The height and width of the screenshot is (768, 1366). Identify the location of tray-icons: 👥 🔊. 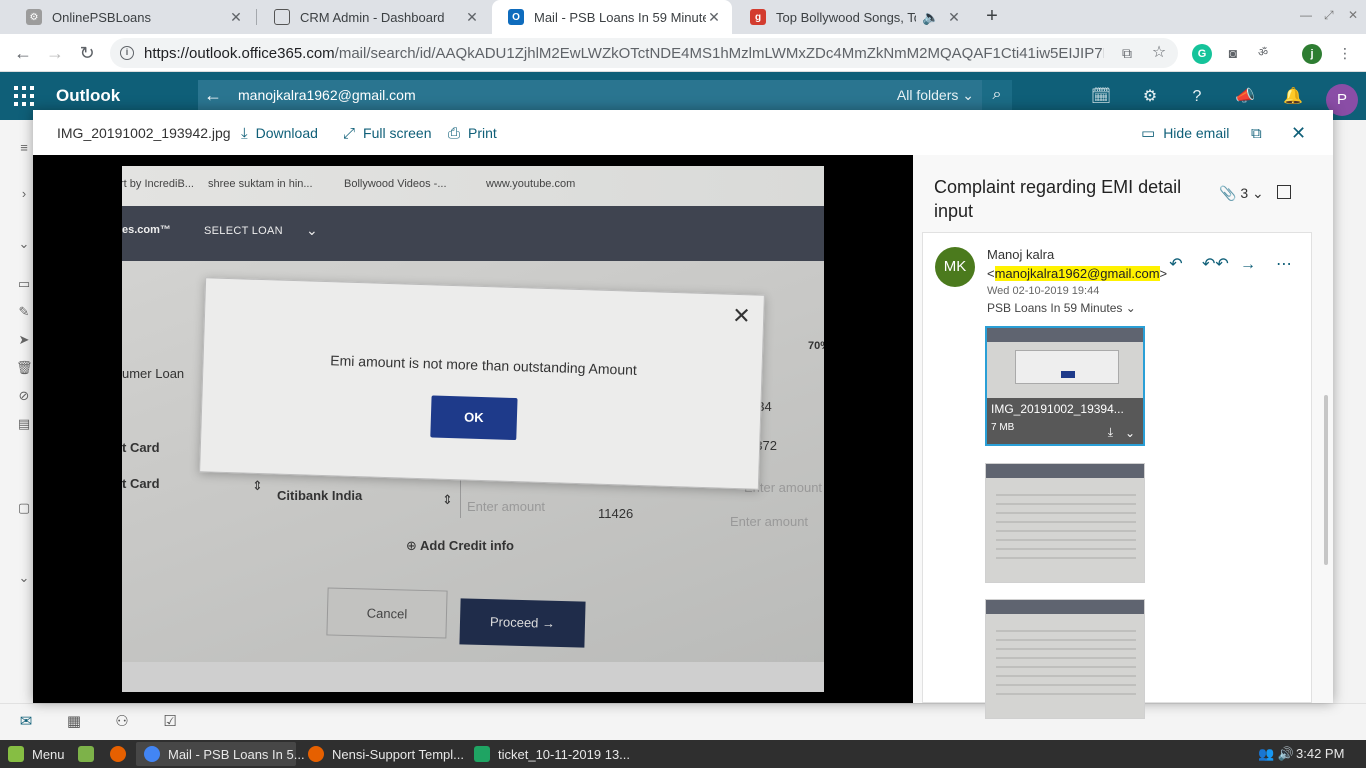
(1276, 754).